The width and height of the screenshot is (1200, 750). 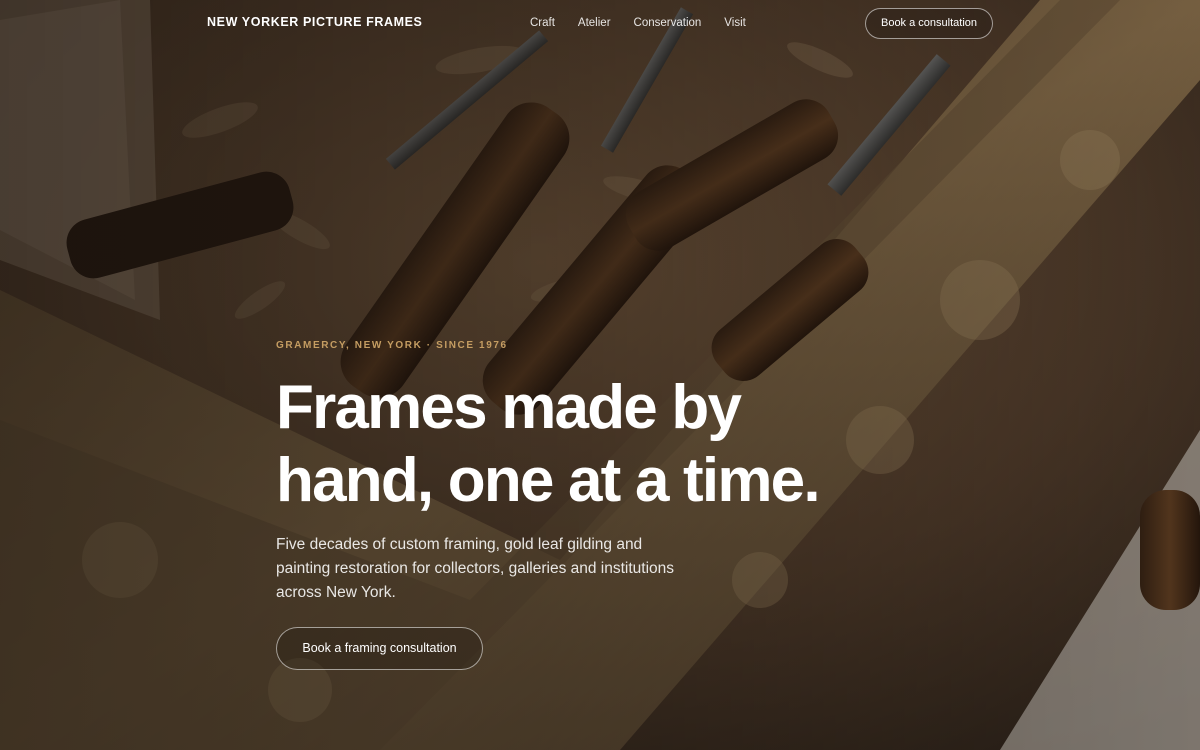 What do you see at coordinates (668, 23) in the screenshot?
I see `nav-link-conservation: Conservation` at bounding box center [668, 23].